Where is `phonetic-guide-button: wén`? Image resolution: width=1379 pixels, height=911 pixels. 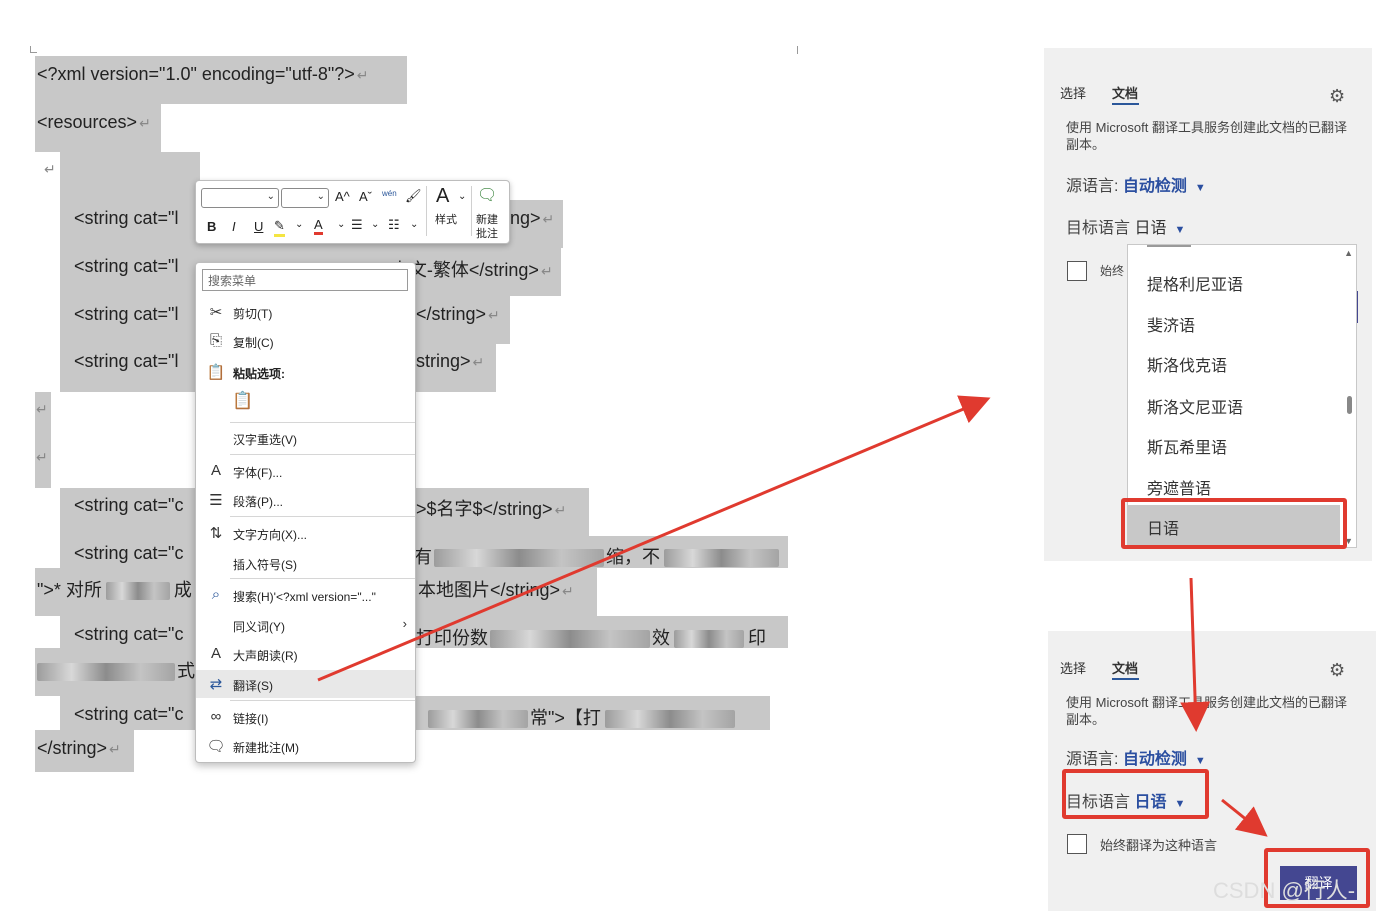 phonetic-guide-button: wén is located at coordinates (389, 193).